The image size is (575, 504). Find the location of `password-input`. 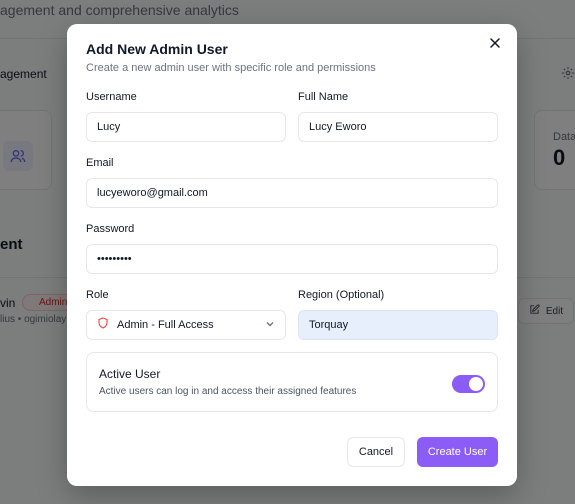

password-input is located at coordinates (292, 259).